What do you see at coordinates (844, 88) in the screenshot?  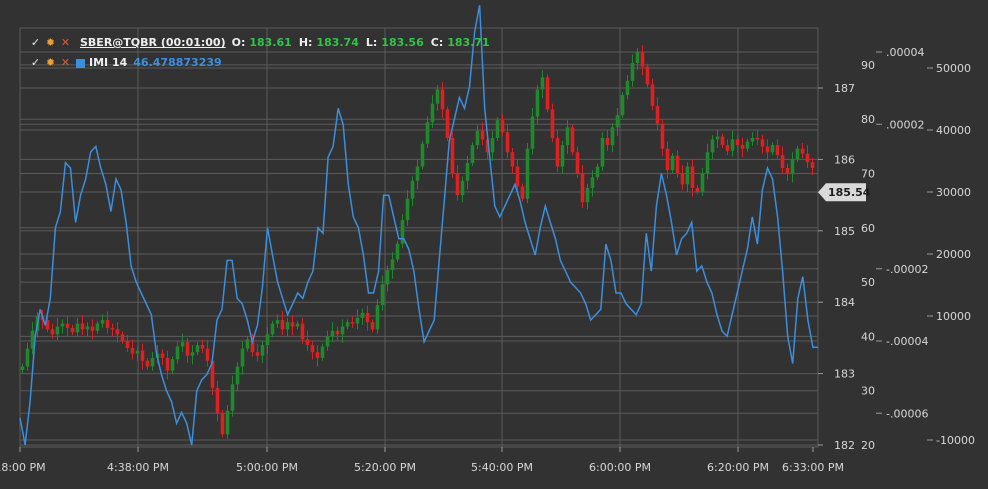 I see `price-tick-label: 187` at bounding box center [844, 88].